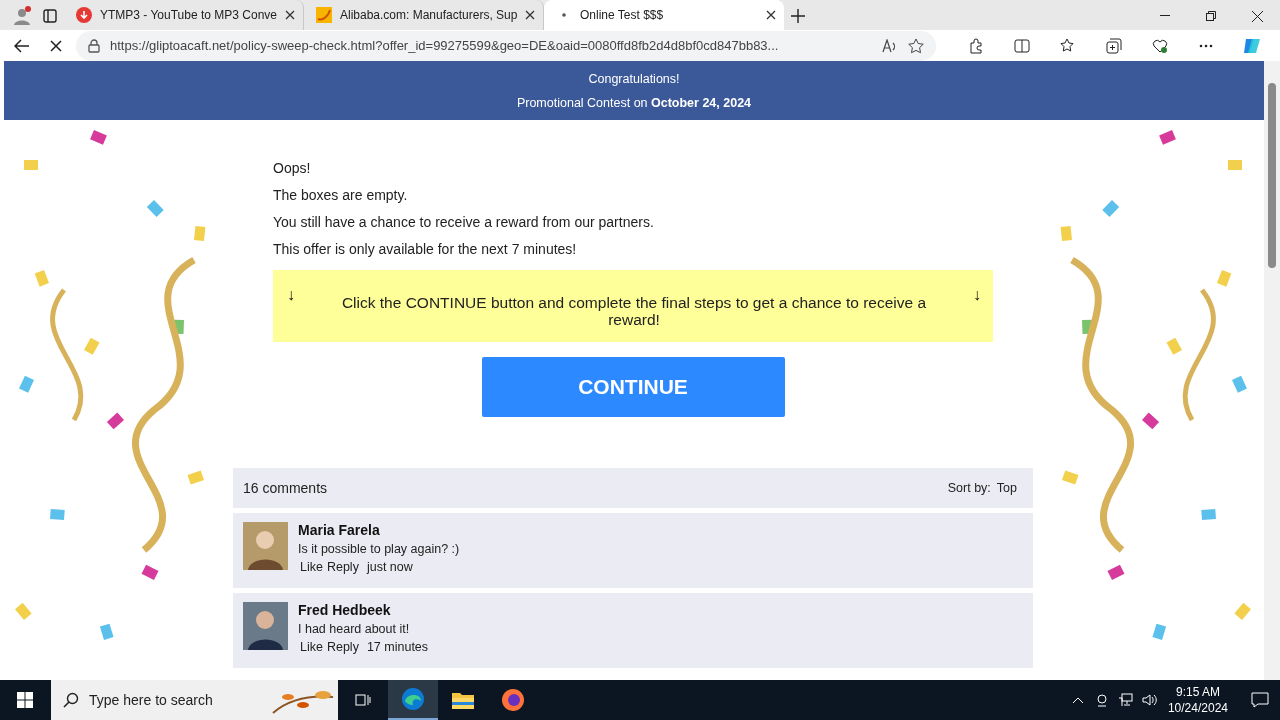  What do you see at coordinates (397, 647) in the screenshot?
I see `comment-time: 17 minutes` at bounding box center [397, 647].